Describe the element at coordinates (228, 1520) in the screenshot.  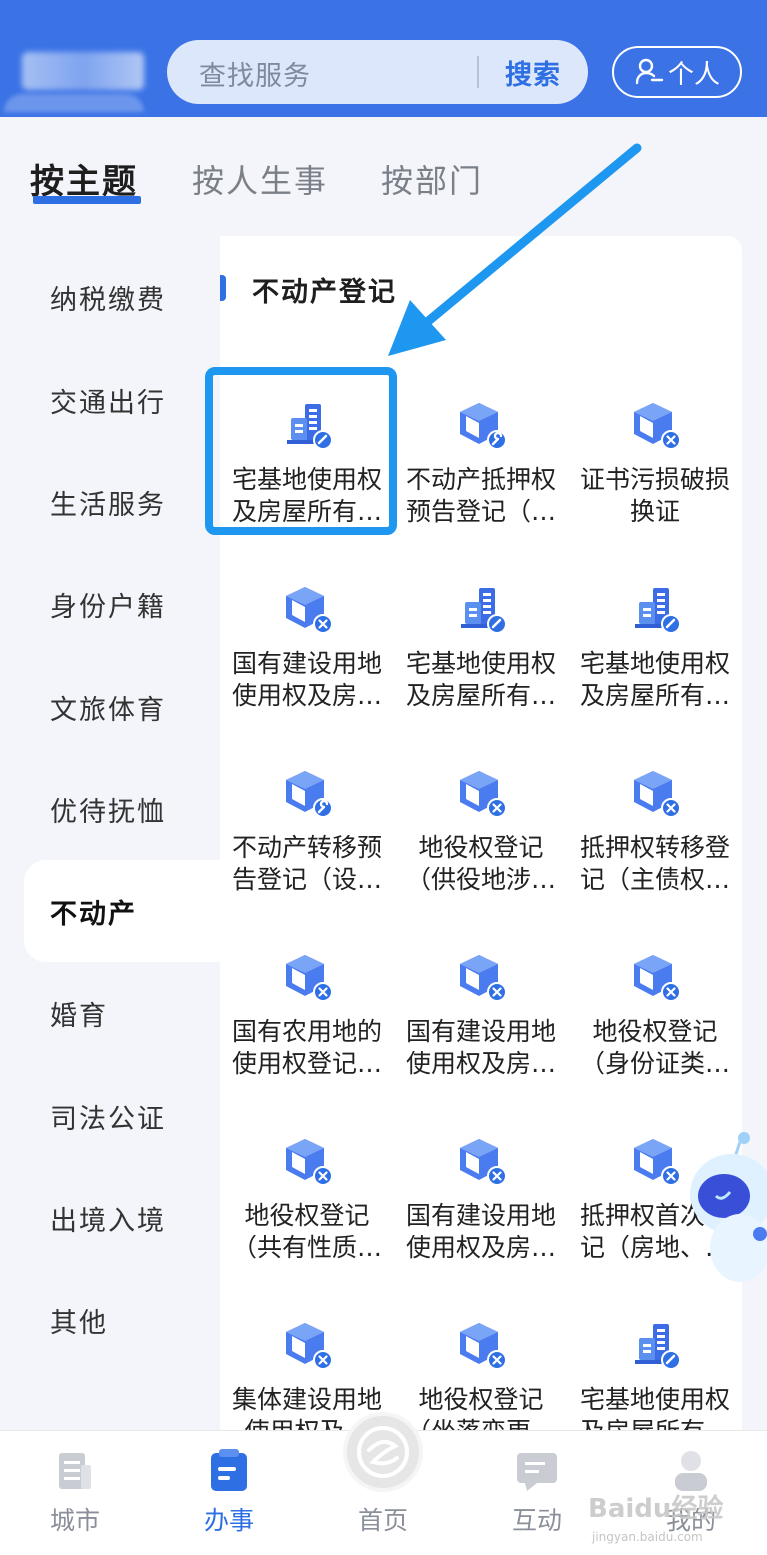
I see `nav-tasks-label: 办事` at that location.